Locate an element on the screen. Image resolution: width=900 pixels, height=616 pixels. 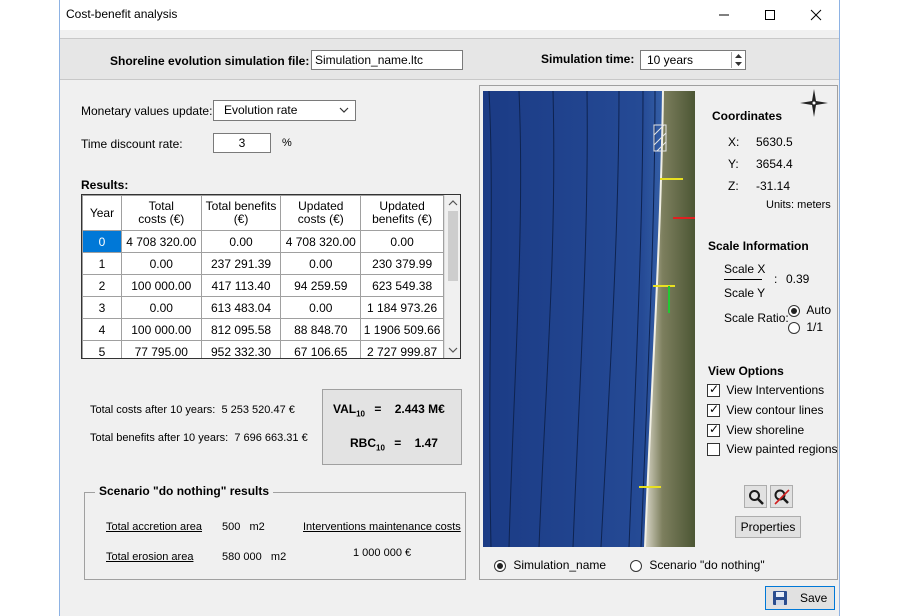
cell-total-benefits: 613 483.04 is located at coordinates (241, 307).